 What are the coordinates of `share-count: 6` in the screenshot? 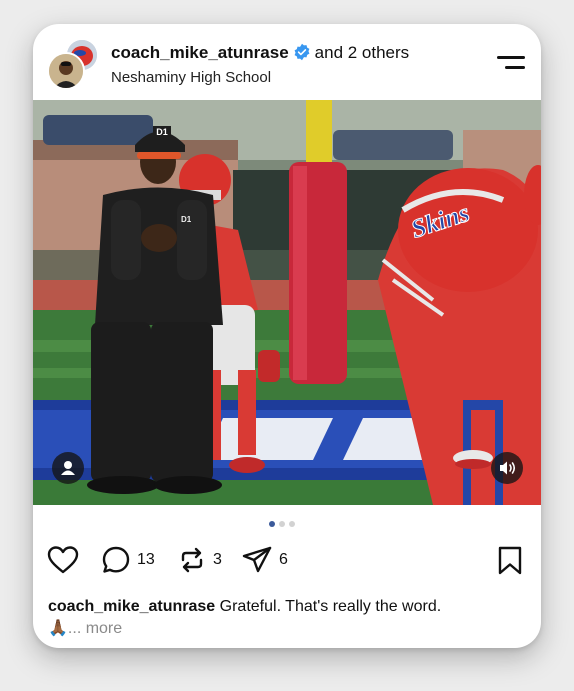 It's located at (283, 559).